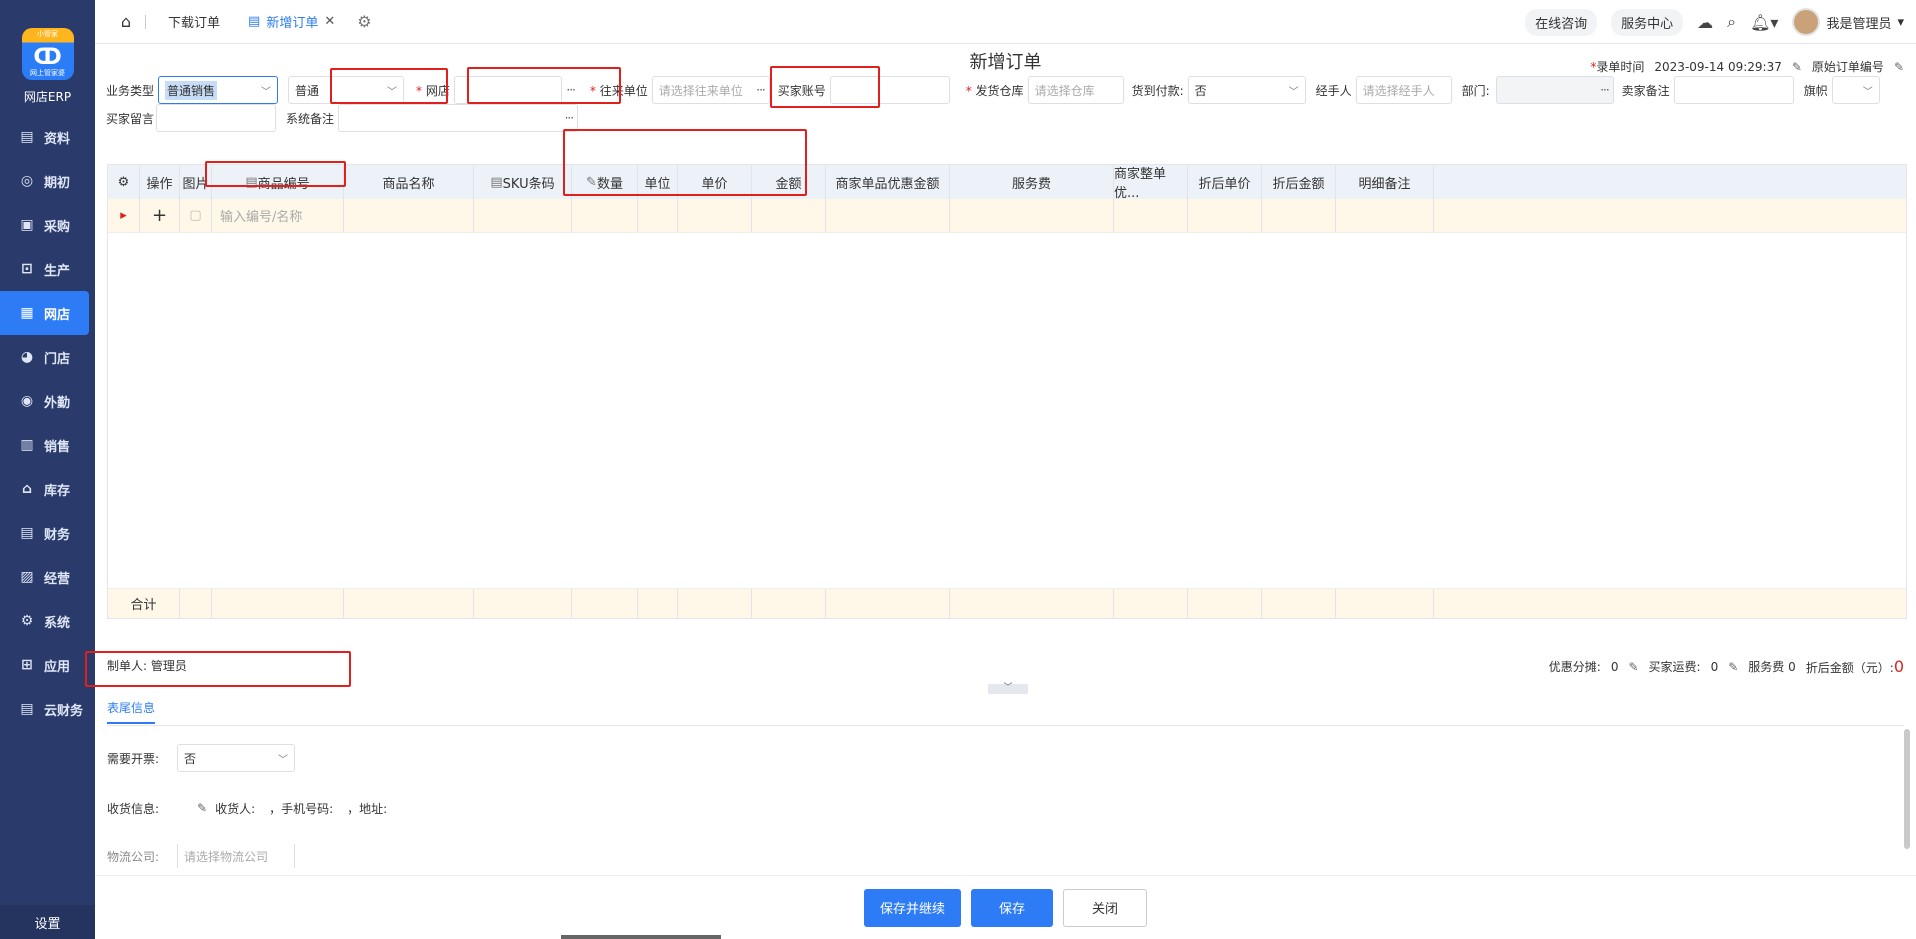 The width and height of the screenshot is (1916, 939). I want to click on biz-subtype-select: 普通 ﹀, so click(346, 90).